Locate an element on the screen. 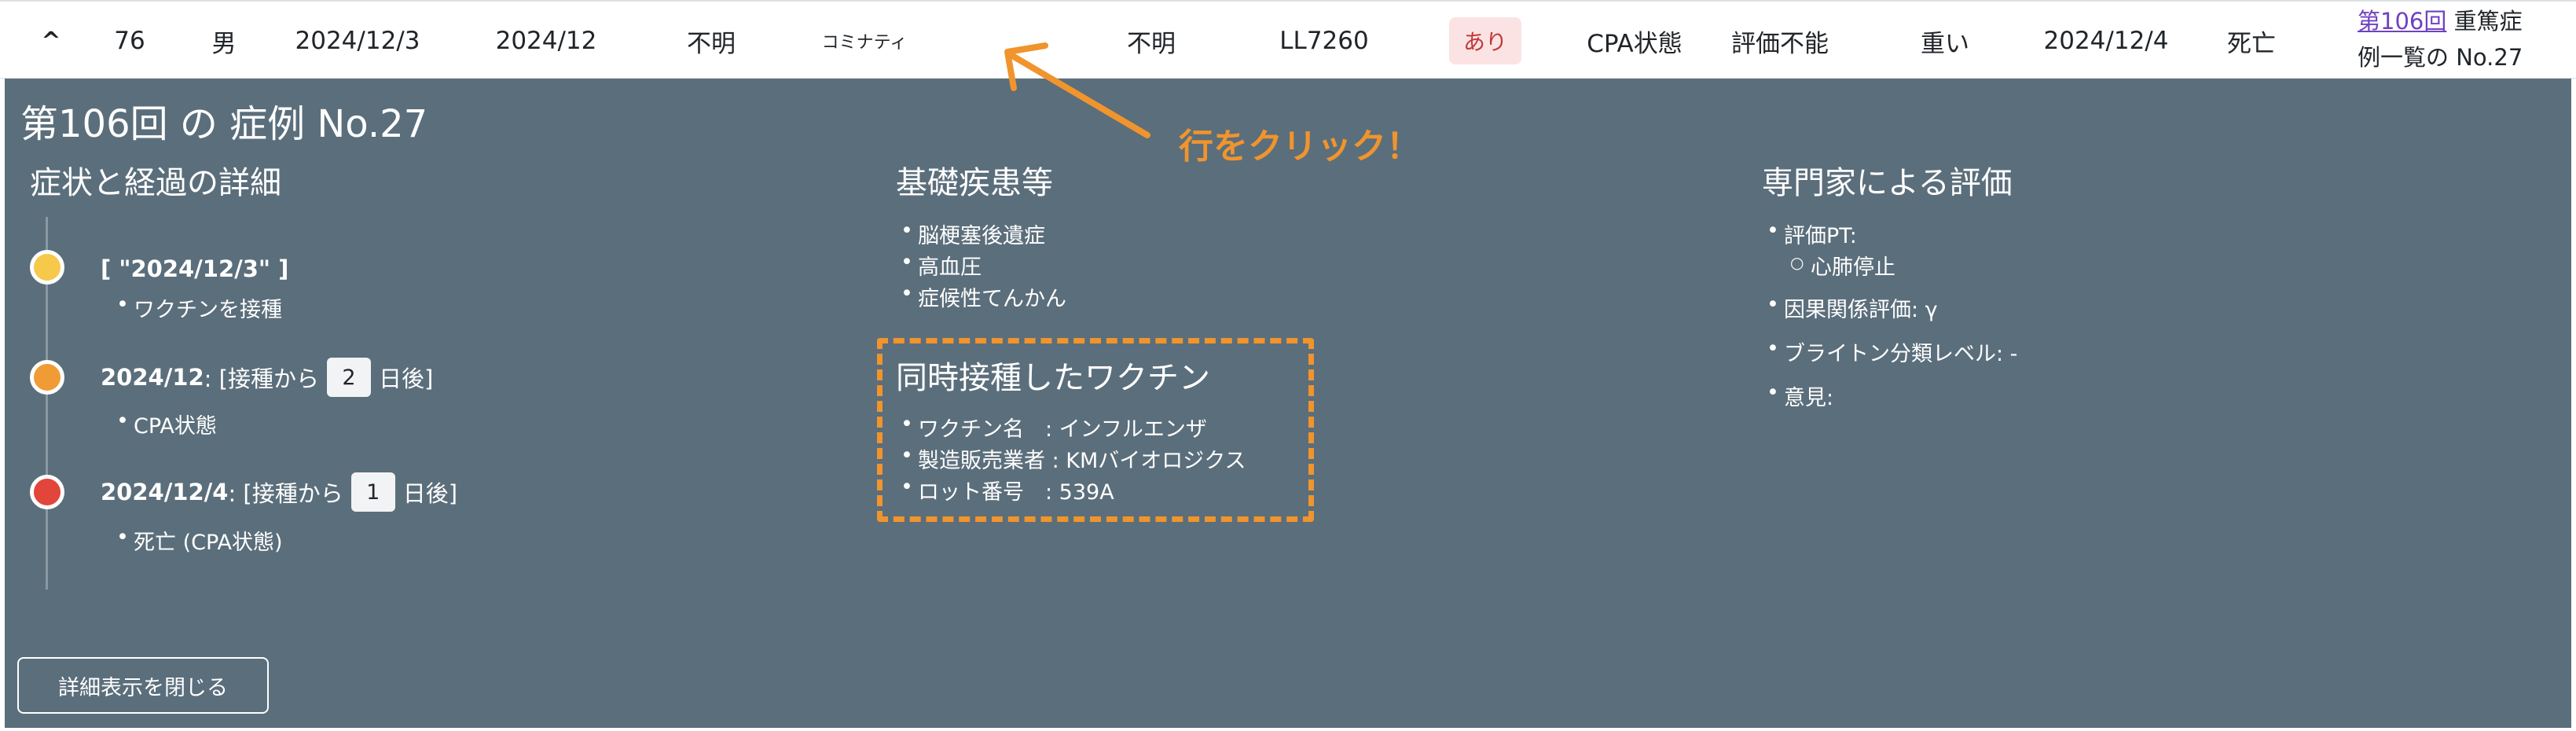 This screenshot has height=731, width=2576. condition-item: 高血圧 is located at coordinates (939, 265).